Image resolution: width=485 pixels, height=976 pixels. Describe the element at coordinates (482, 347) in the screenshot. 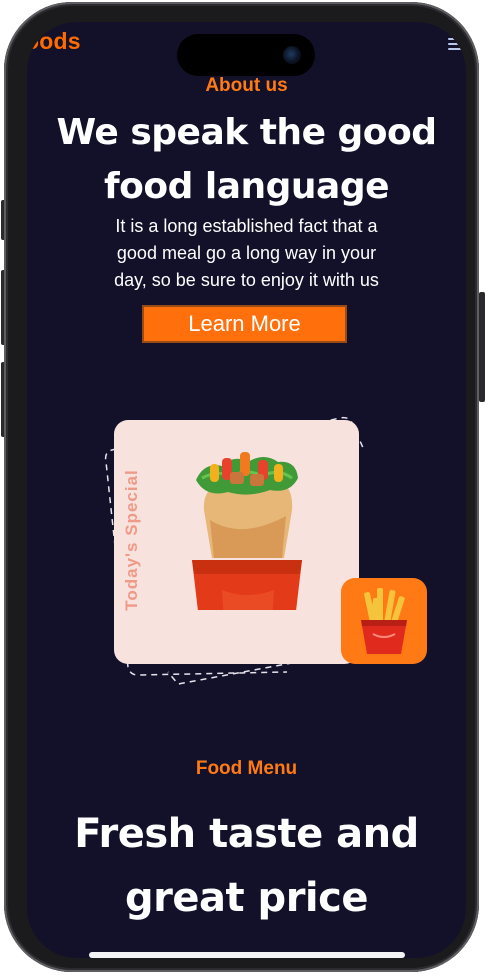

I see `power-button` at that location.